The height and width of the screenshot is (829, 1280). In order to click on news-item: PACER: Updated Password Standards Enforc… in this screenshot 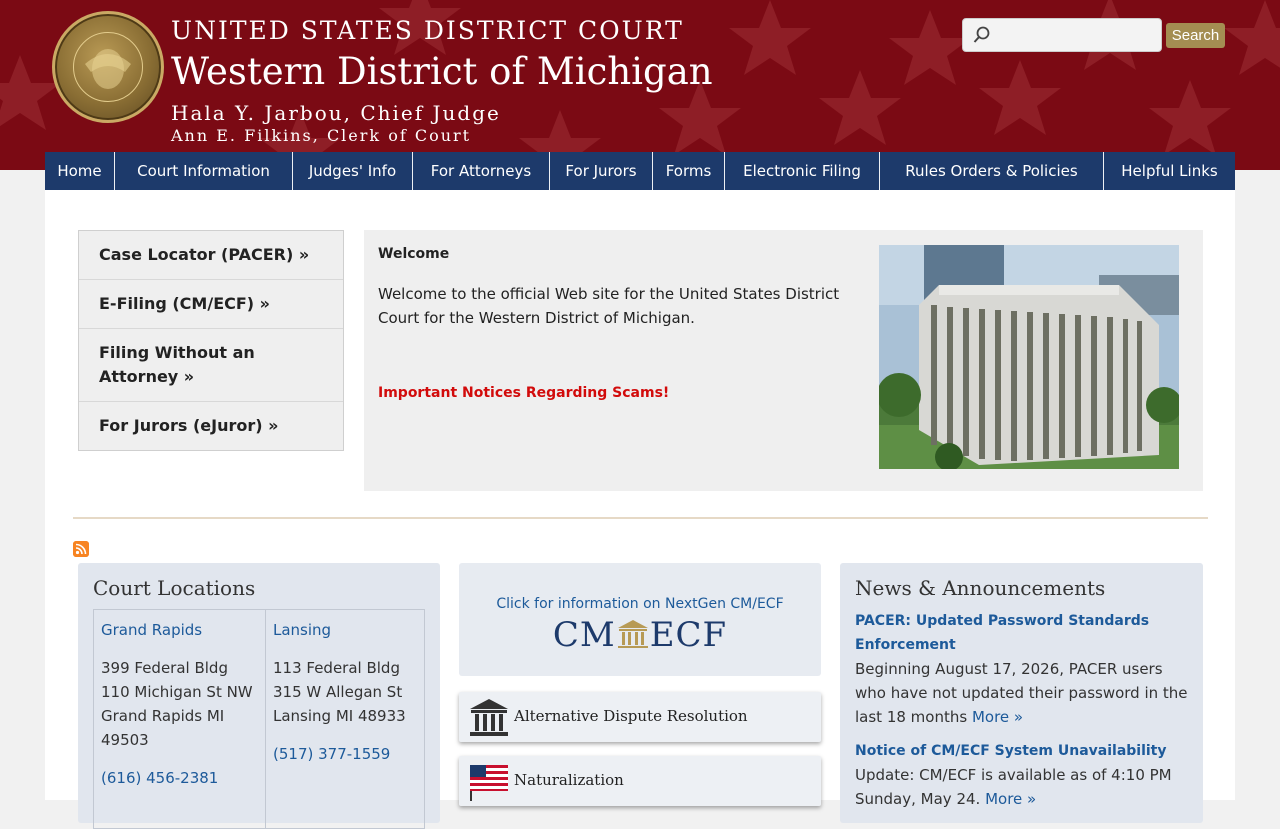, I will do `click(1022, 669)`.